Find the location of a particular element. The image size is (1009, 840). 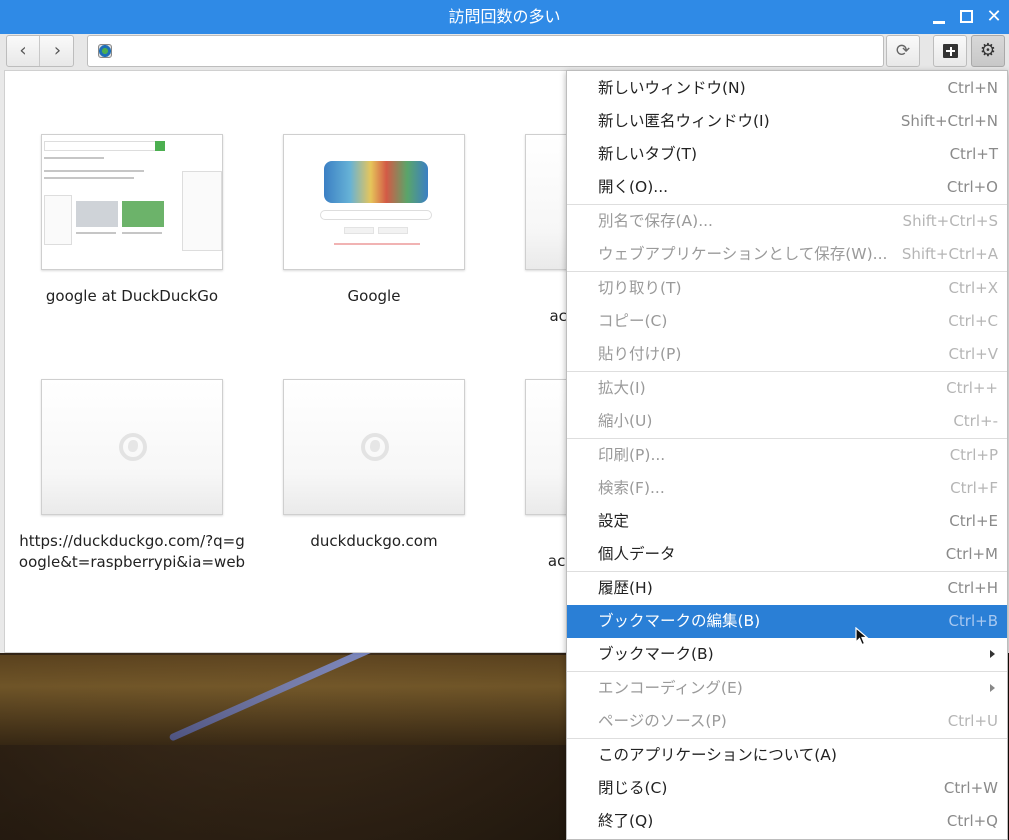

menu-item-close: 閉じる(C) Ctrl+W is located at coordinates (787, 788).